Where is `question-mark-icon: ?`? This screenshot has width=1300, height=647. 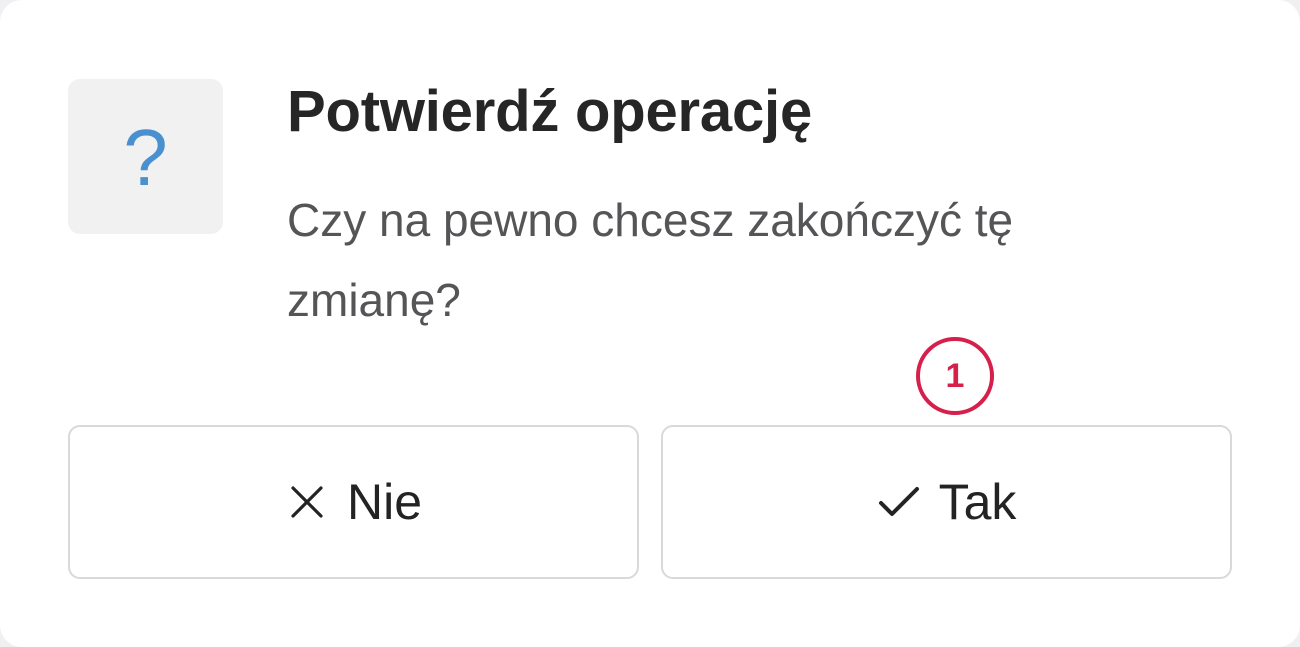
question-mark-icon: ? is located at coordinates (145, 157).